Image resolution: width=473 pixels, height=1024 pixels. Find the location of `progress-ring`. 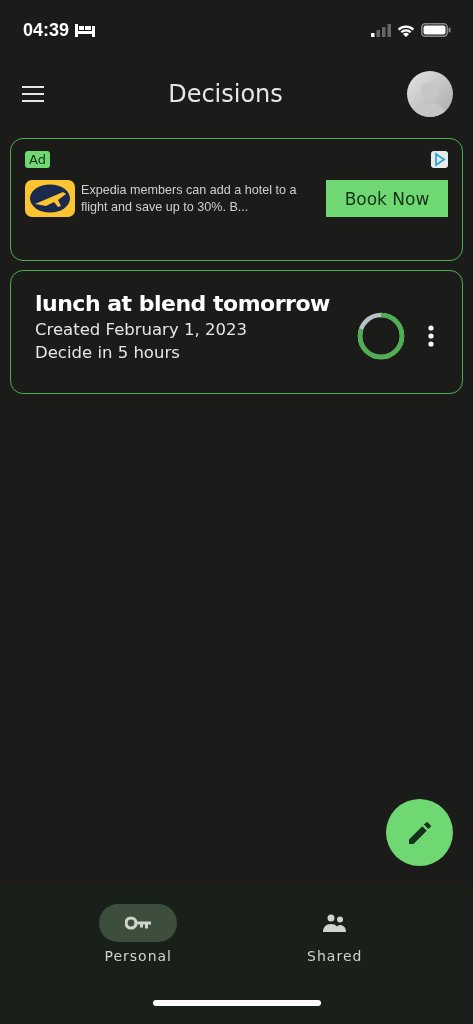

progress-ring is located at coordinates (381, 336).